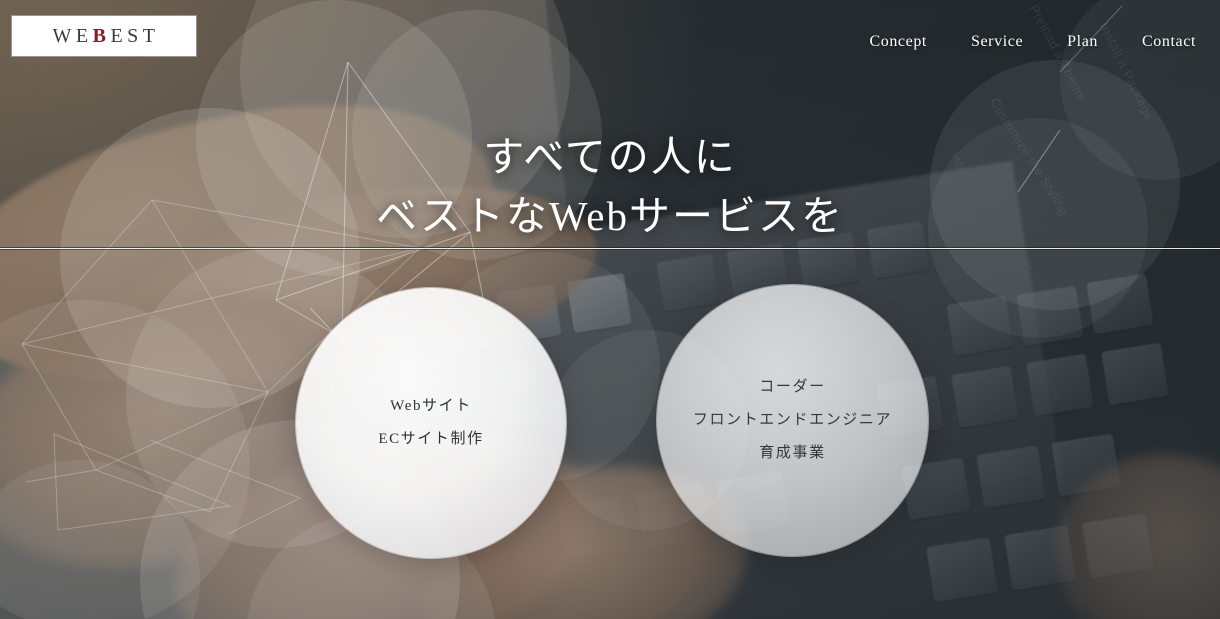 Image resolution: width=1220 pixels, height=619 pixels. I want to click on logo-text: WEBEST, so click(104, 36).